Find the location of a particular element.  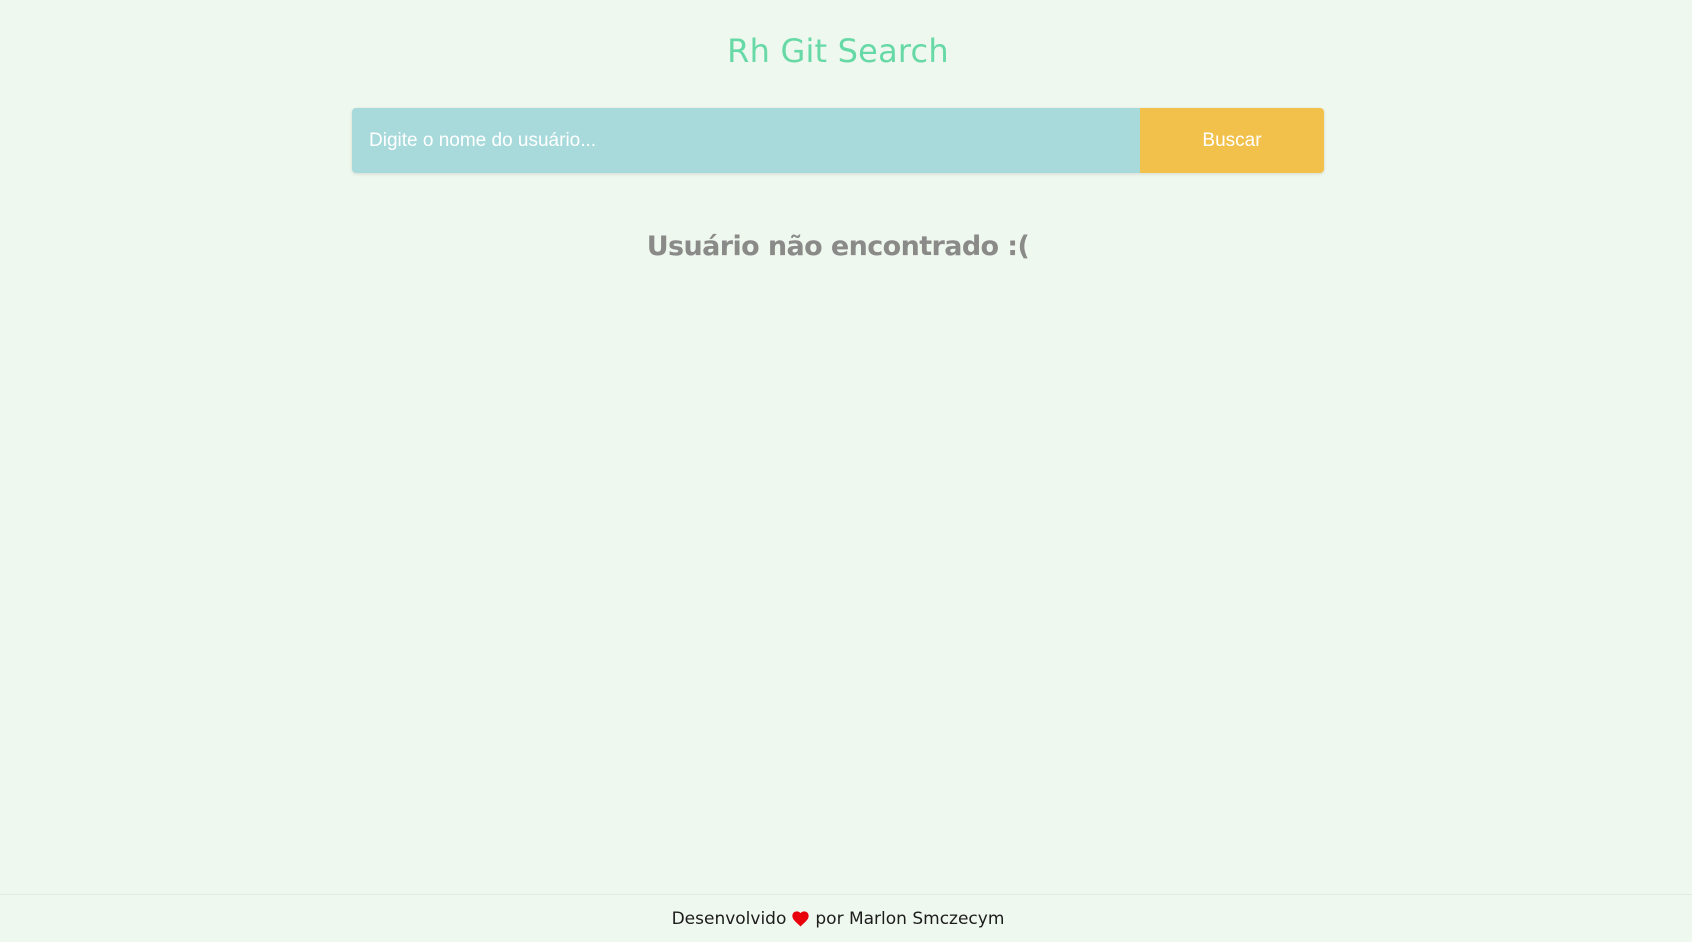

search-input is located at coordinates (746, 140).